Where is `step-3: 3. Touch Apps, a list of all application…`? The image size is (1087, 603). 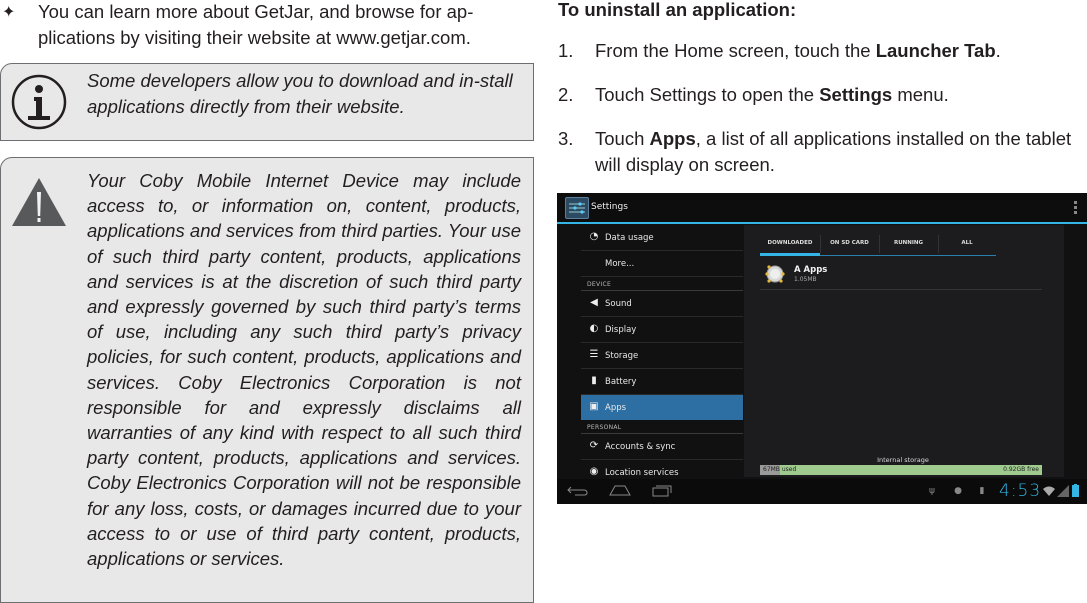 step-3: 3. Touch Apps, a list of all application… is located at coordinates (820, 152).